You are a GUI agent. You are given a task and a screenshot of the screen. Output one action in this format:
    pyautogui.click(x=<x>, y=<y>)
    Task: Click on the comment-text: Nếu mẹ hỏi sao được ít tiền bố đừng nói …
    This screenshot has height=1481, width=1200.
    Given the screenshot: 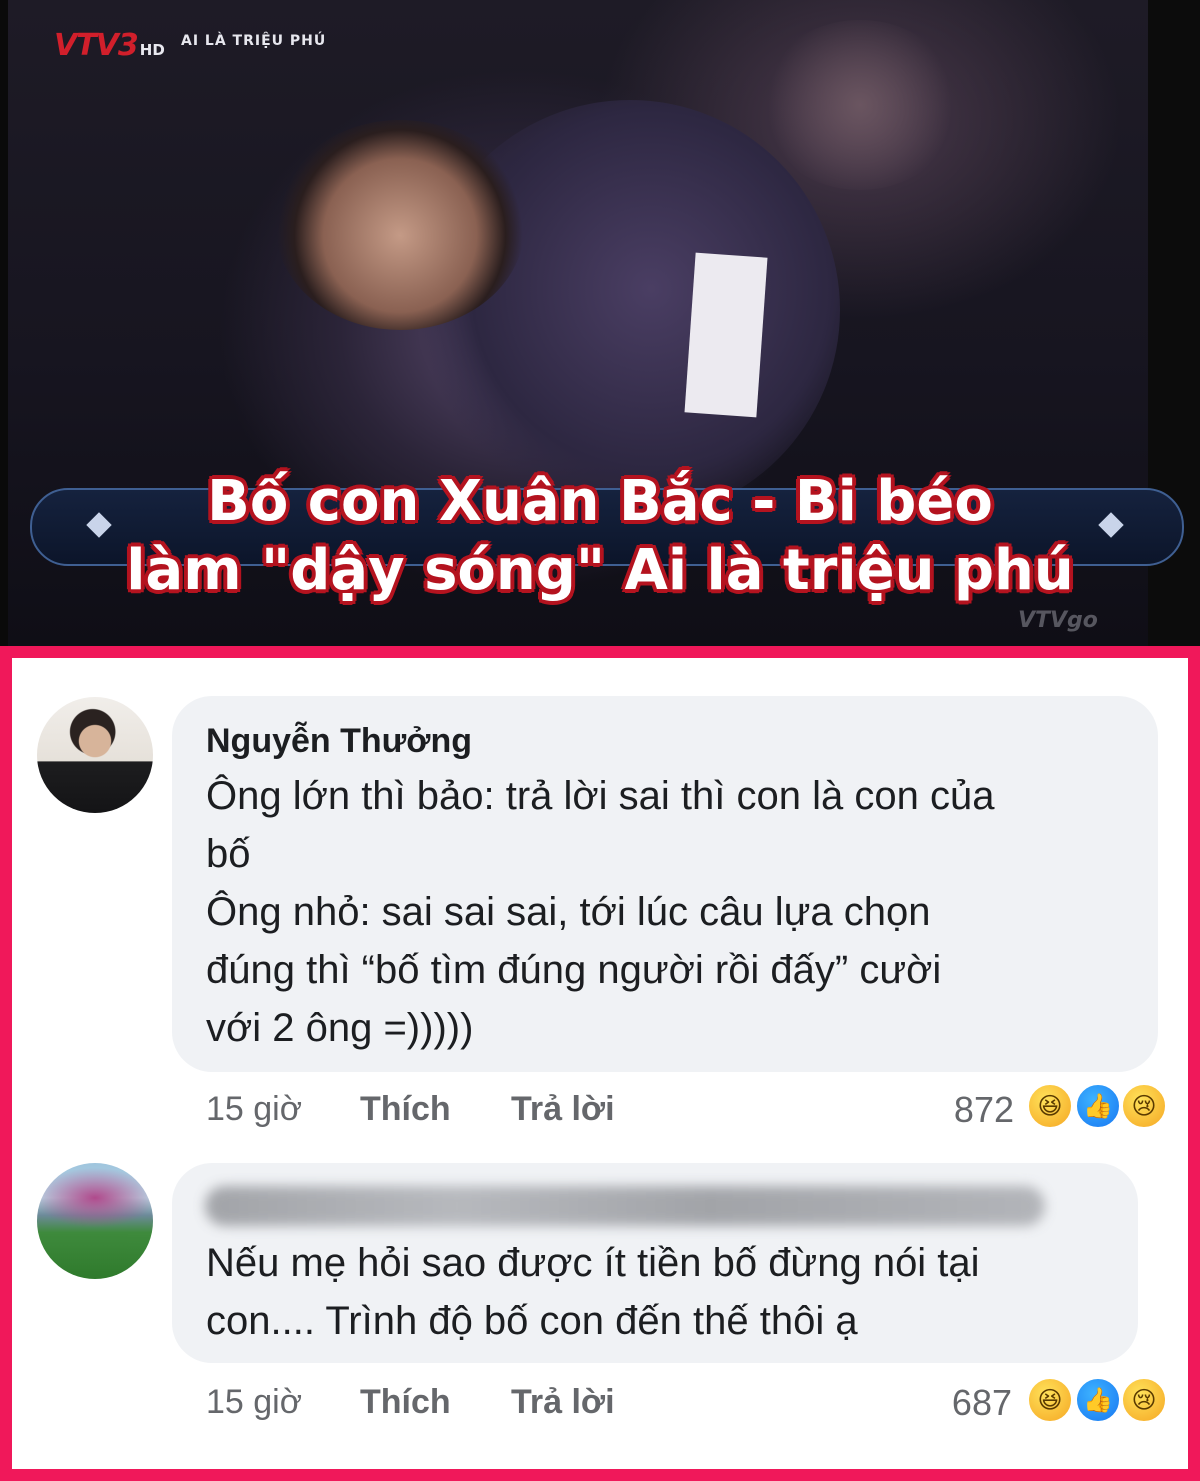 What is the action you would take?
    pyautogui.click(x=593, y=1292)
    